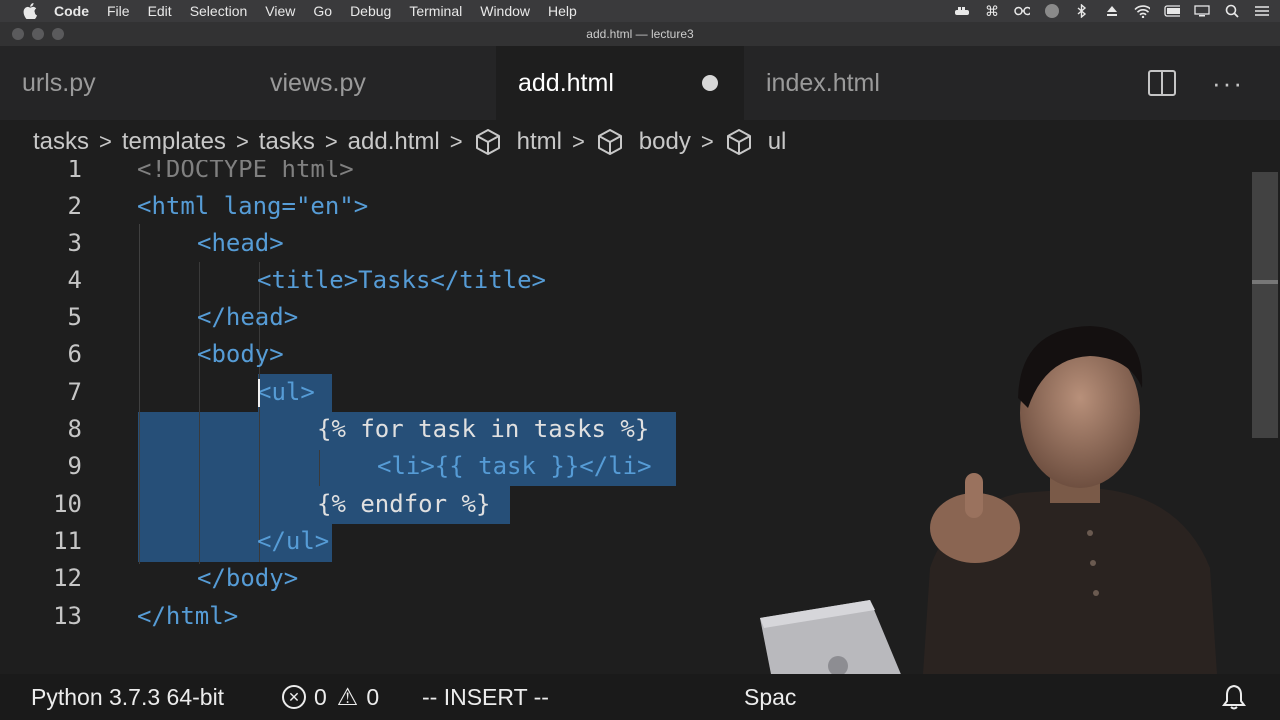 The height and width of the screenshot is (720, 1280). I want to click on eject-icon, so click(1112, 11).